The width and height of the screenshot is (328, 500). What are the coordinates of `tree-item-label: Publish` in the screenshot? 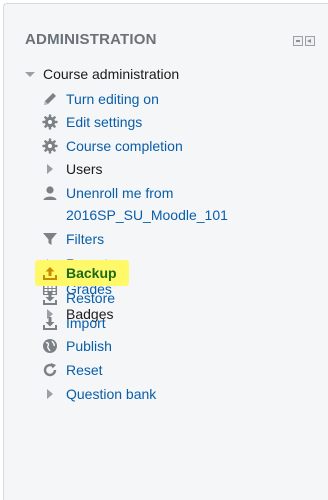 It's located at (89, 346).